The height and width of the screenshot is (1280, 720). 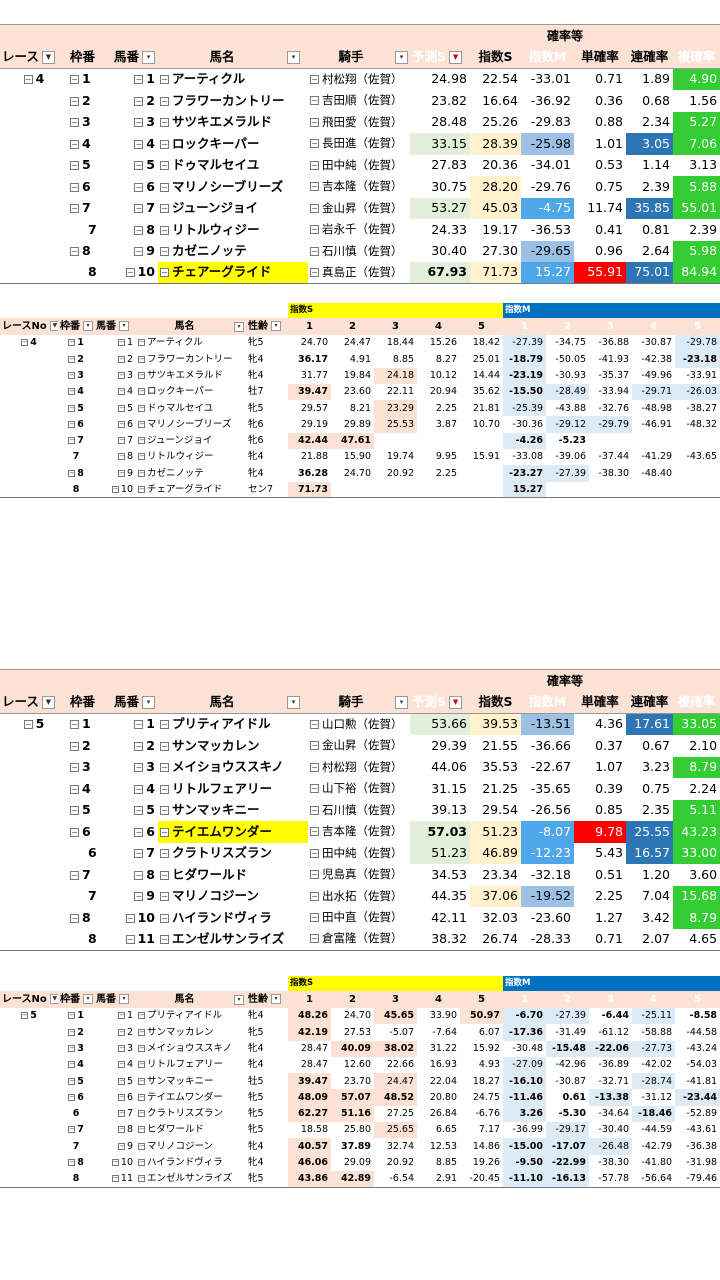 What do you see at coordinates (191, 1179) in the screenshot?
I see `horse-name-cell: − エンゼルサンライズ` at bounding box center [191, 1179].